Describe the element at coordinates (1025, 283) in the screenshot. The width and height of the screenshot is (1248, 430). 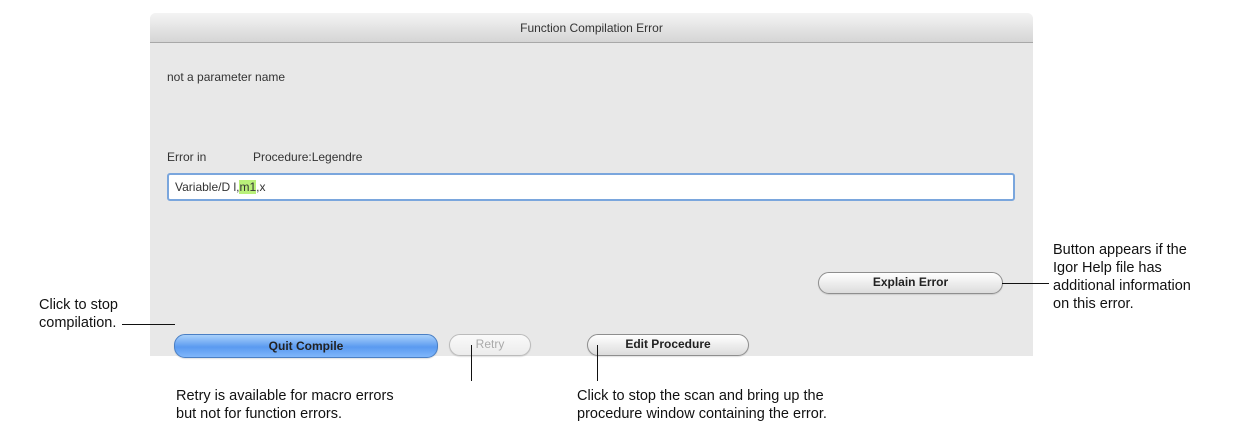
I see `explain-leader-line` at that location.